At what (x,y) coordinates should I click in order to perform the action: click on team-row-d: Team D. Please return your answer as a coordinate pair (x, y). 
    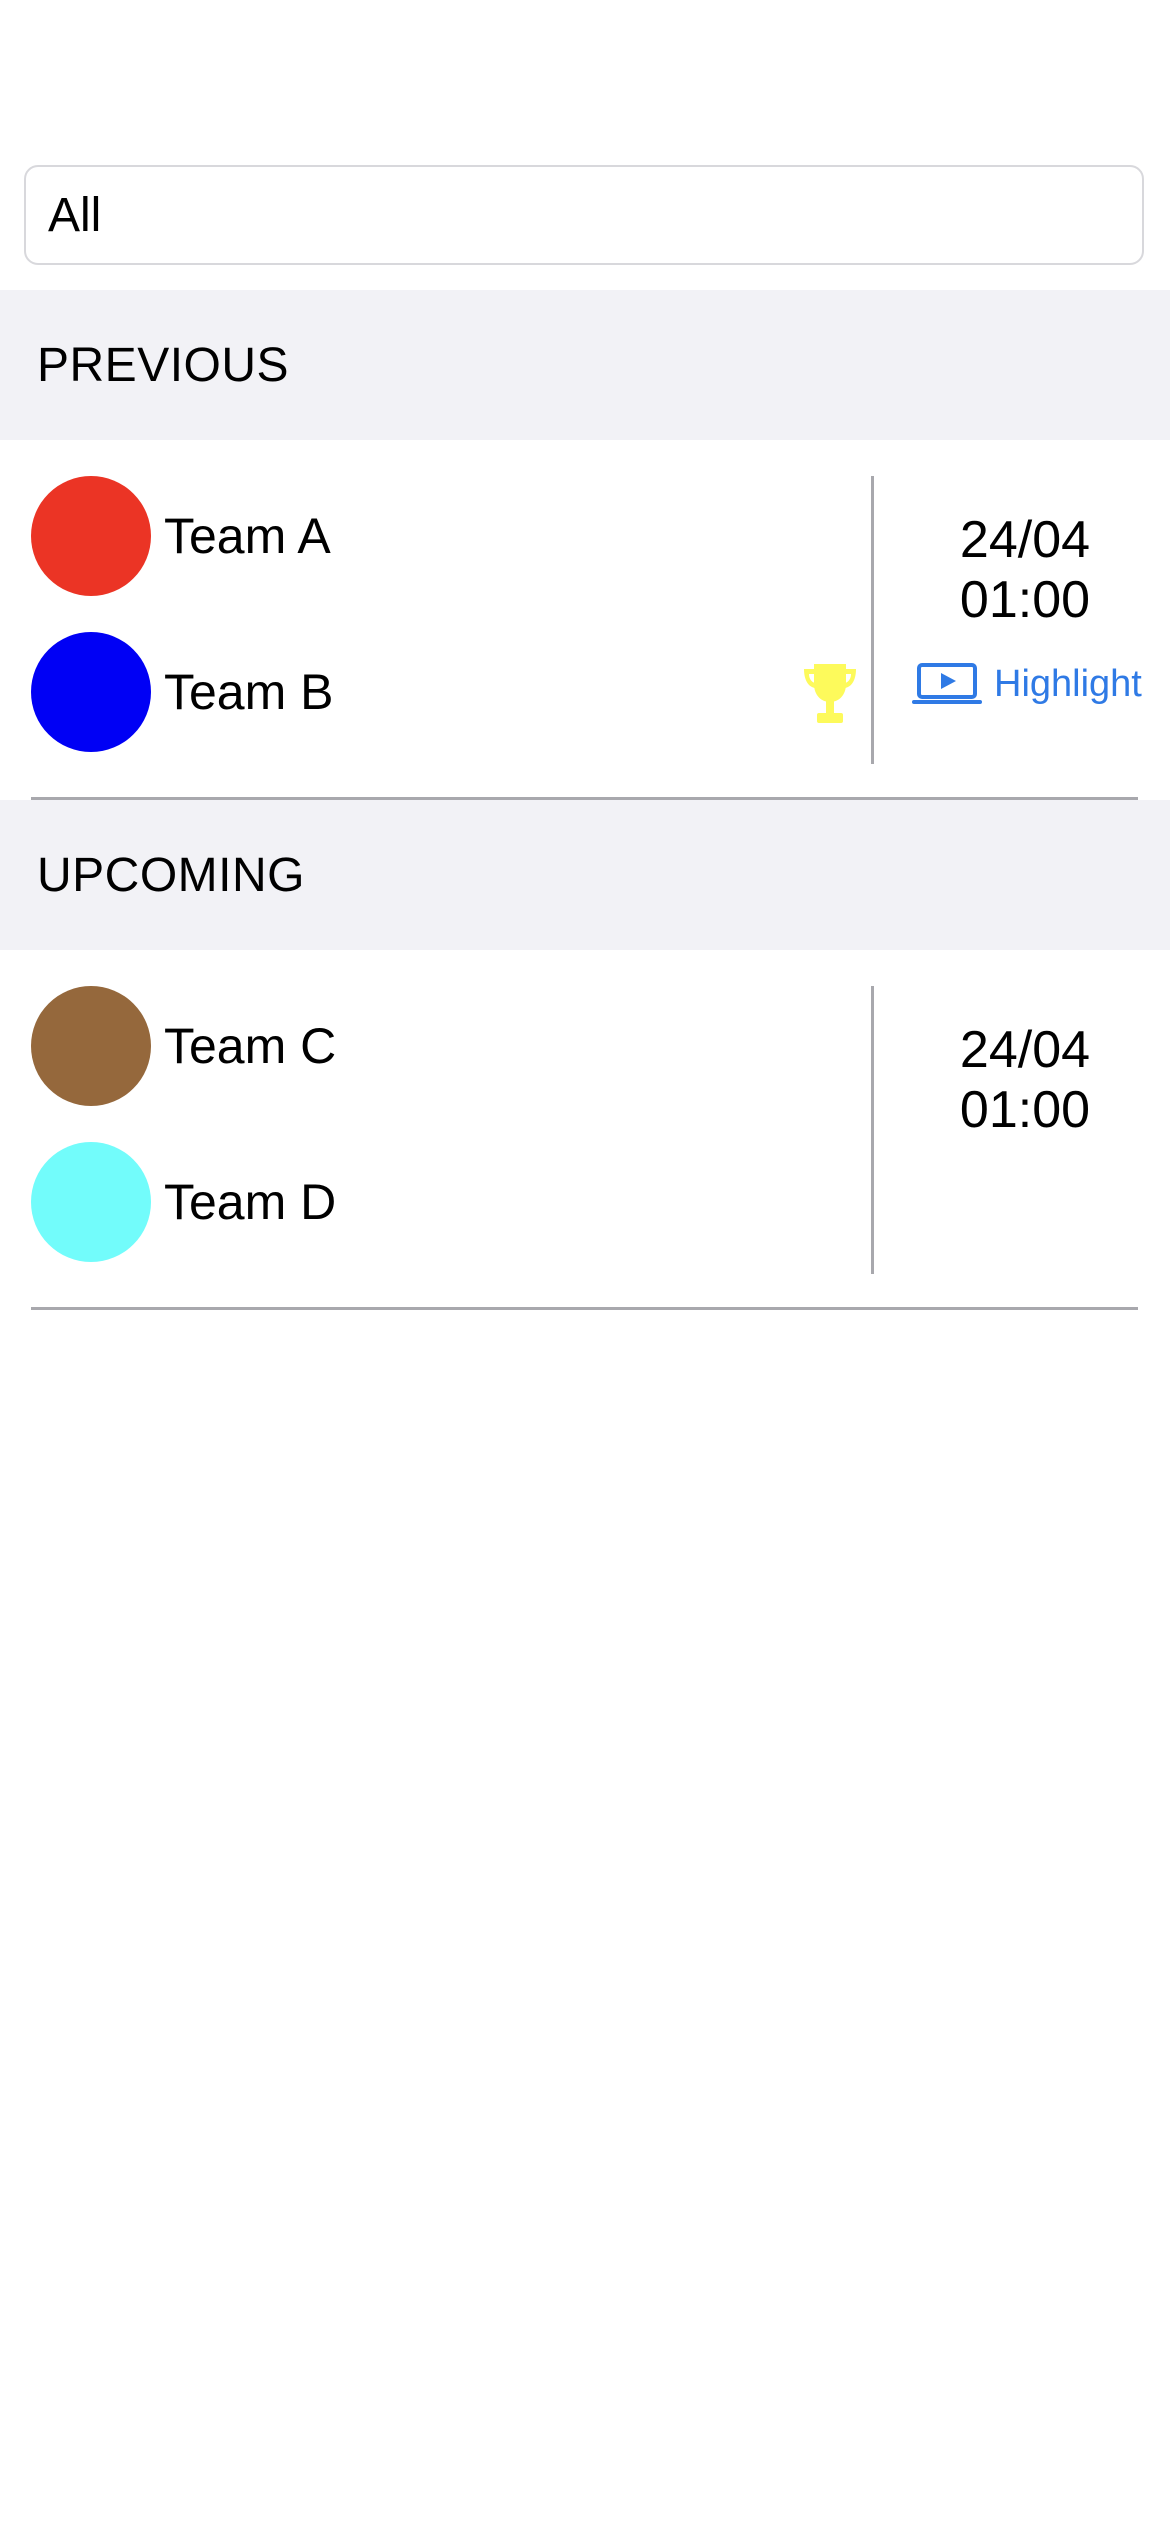
    Looking at the image, I should click on (183, 1202).